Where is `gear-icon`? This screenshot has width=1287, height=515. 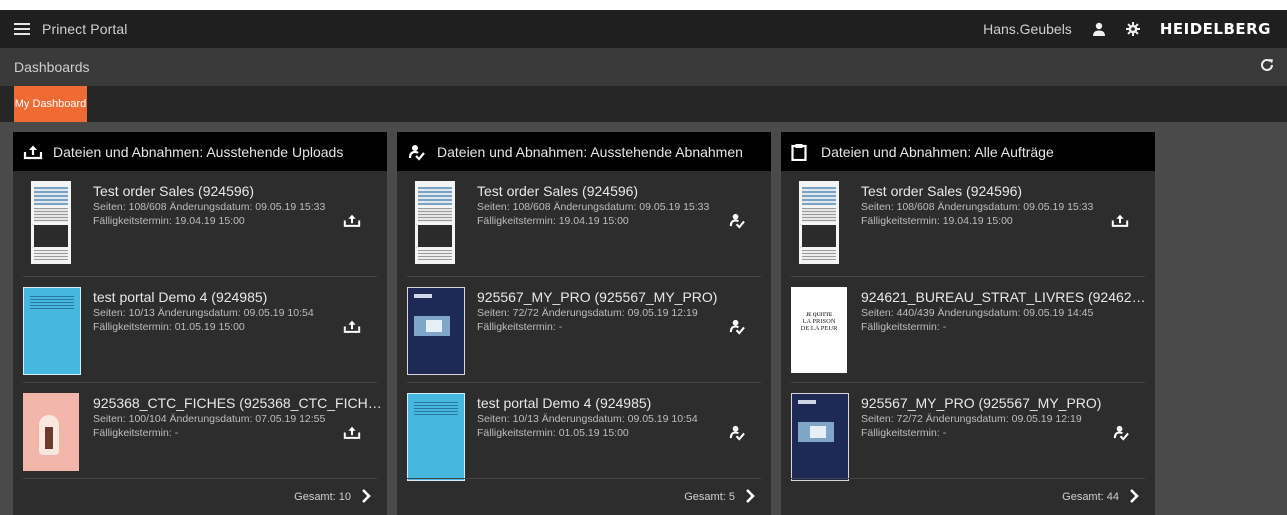
gear-icon is located at coordinates (1133, 29).